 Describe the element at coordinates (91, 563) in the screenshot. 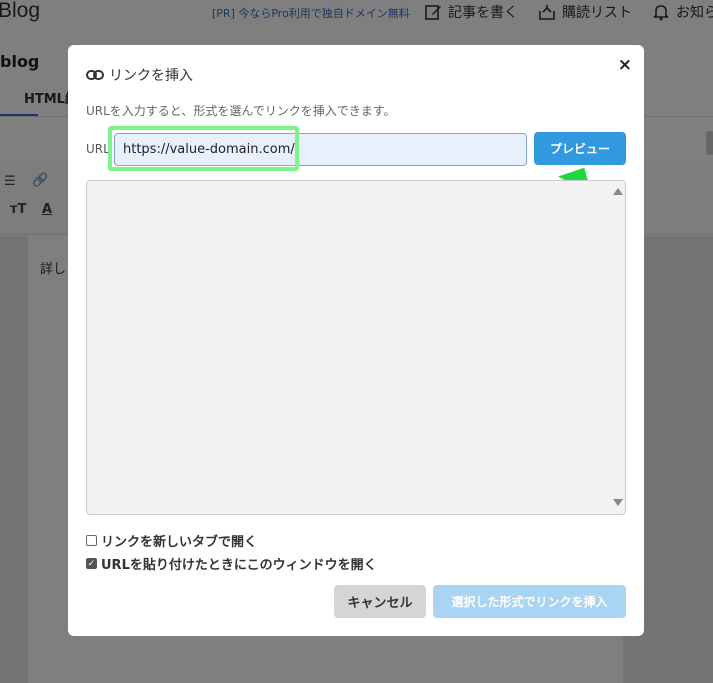

I see `open-on-paste-checkbox: ✓` at that location.